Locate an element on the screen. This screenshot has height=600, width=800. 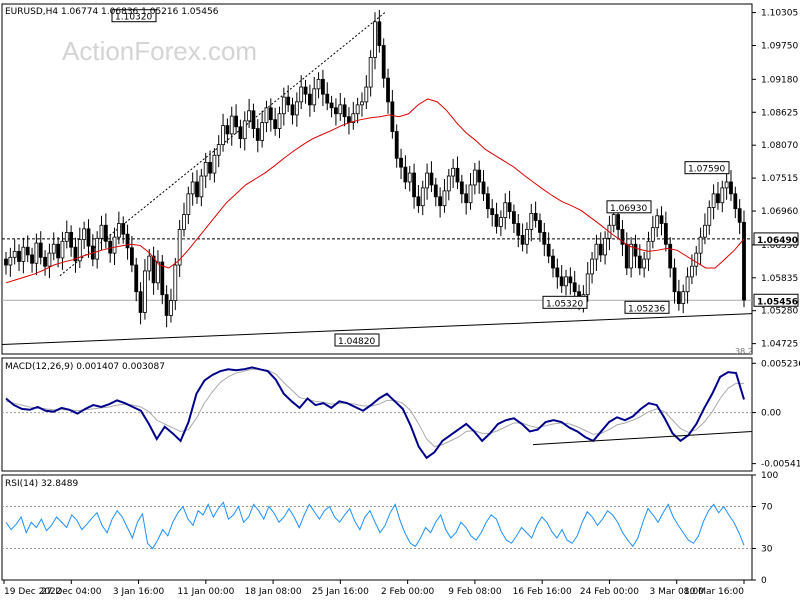
y-tick-label: 1.07515 is located at coordinates (779, 179).